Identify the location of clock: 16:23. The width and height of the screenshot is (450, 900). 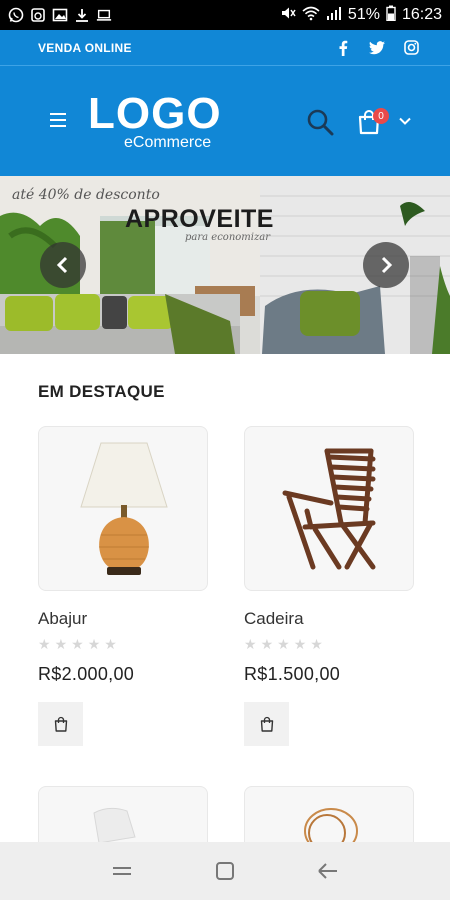
(421, 14).